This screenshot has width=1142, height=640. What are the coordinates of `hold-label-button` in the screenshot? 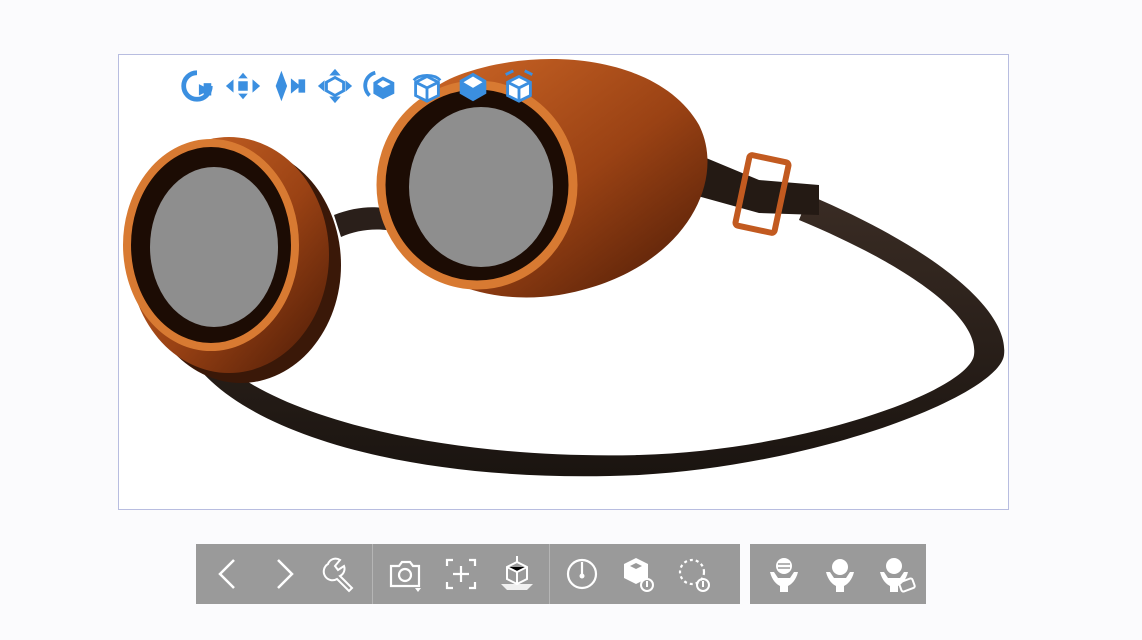 It's located at (896, 574).